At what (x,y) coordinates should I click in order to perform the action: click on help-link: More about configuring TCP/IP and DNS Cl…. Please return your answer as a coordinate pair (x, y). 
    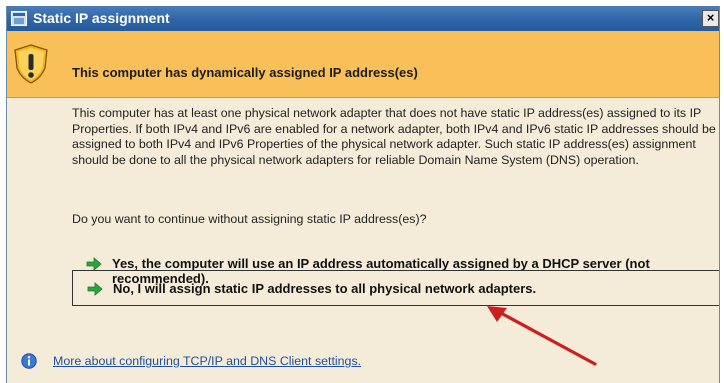
    Looking at the image, I should click on (207, 361).